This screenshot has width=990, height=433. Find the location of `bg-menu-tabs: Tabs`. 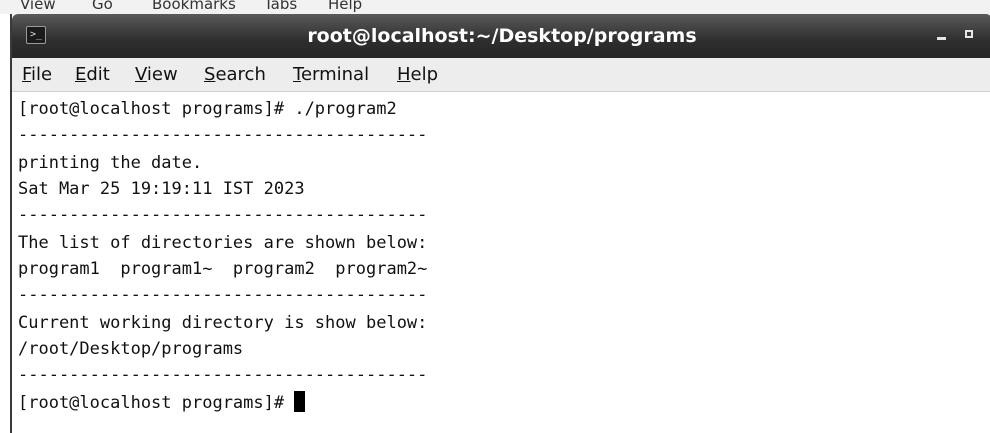

bg-menu-tabs: Tabs is located at coordinates (280, 6).